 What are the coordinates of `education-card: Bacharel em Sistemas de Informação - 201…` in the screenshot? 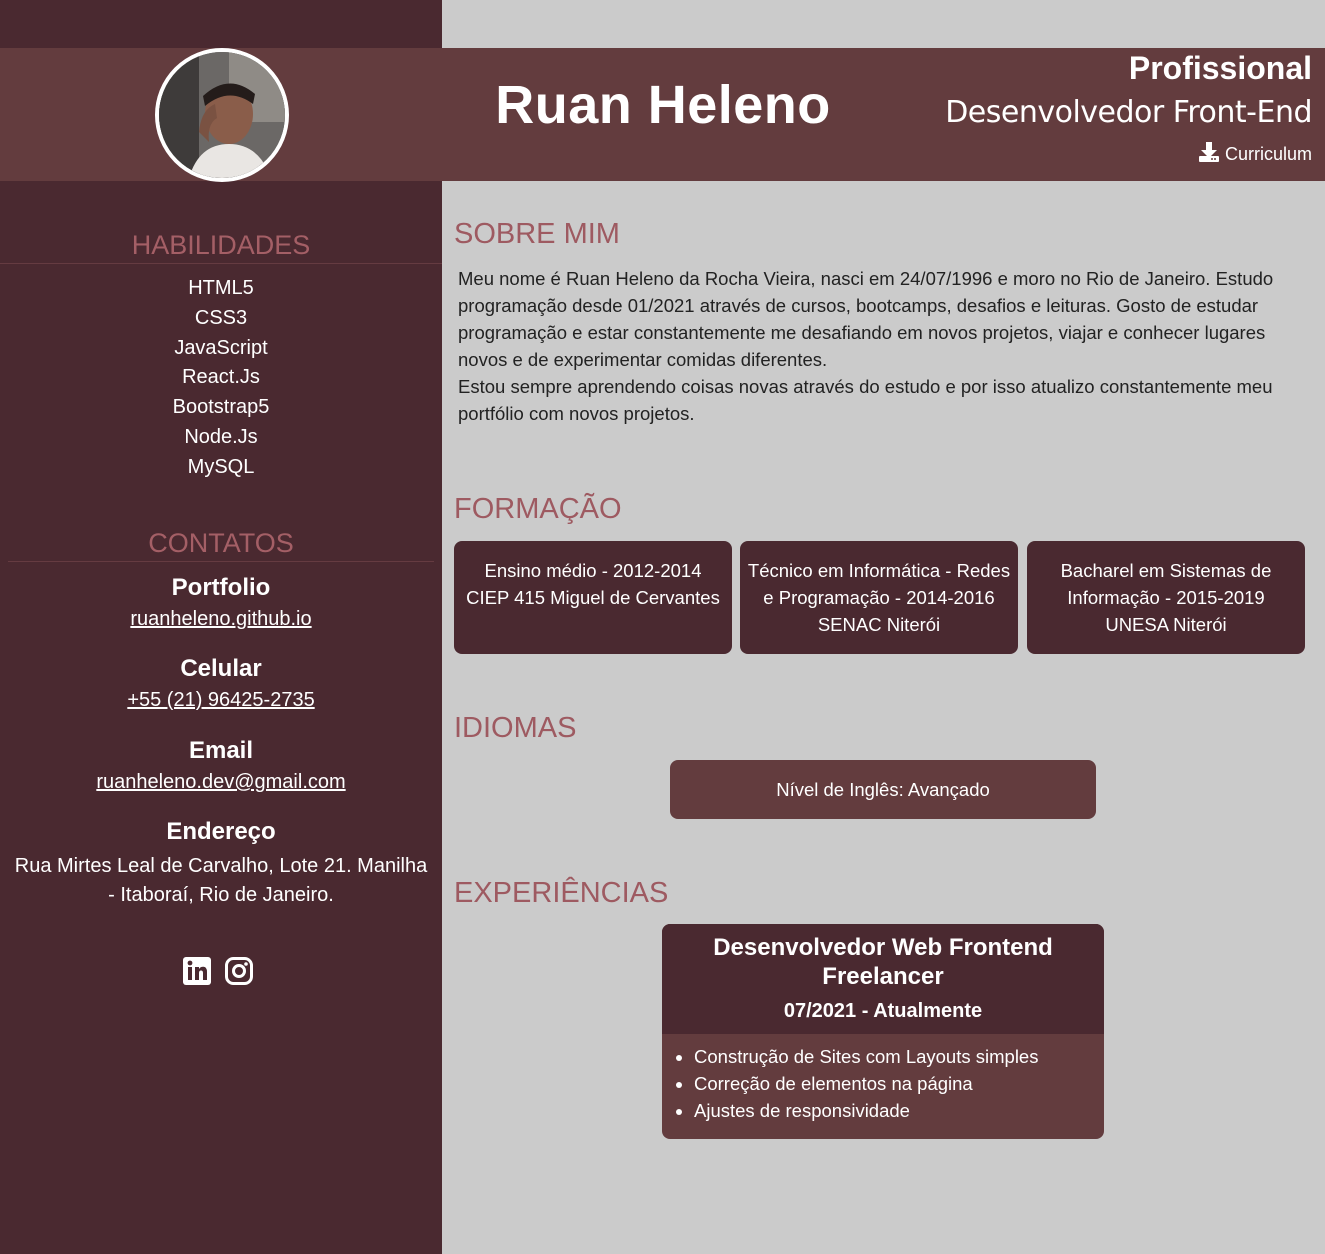 It's located at (1166, 597).